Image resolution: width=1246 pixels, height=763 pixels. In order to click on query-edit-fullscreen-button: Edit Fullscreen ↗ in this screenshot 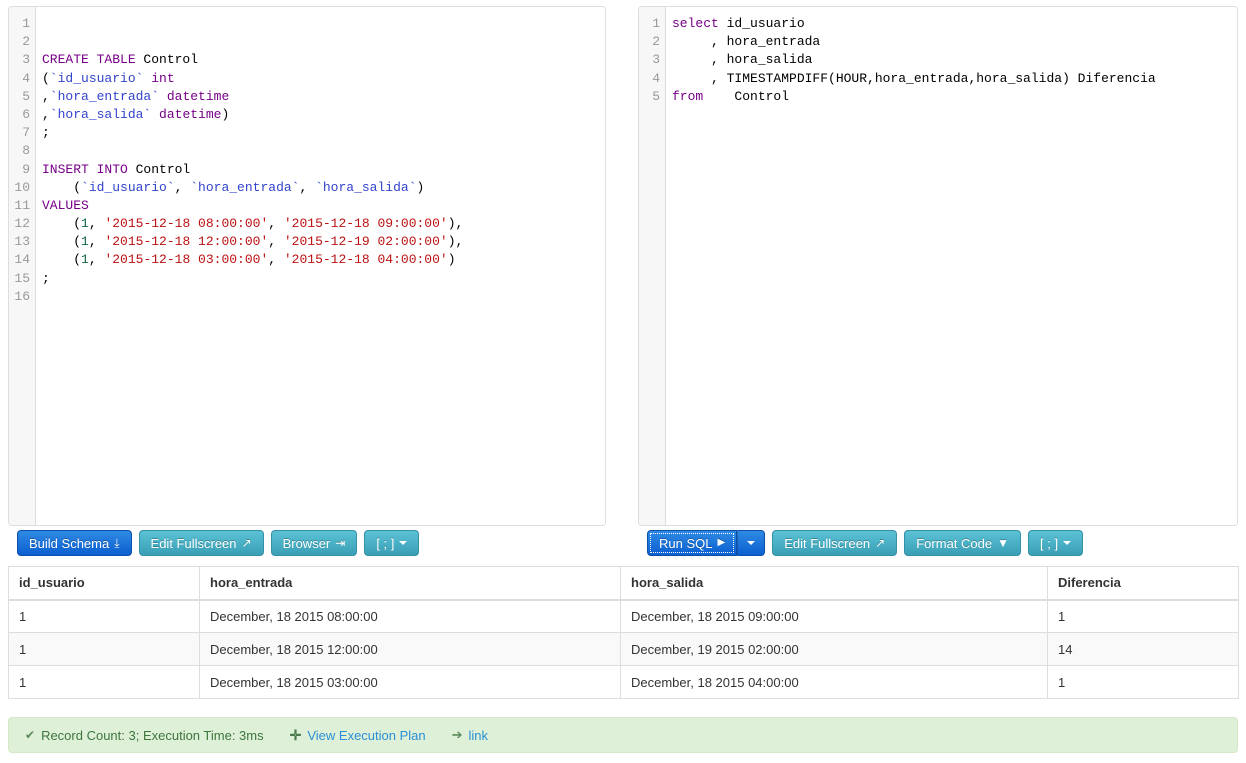, I will do `click(835, 543)`.